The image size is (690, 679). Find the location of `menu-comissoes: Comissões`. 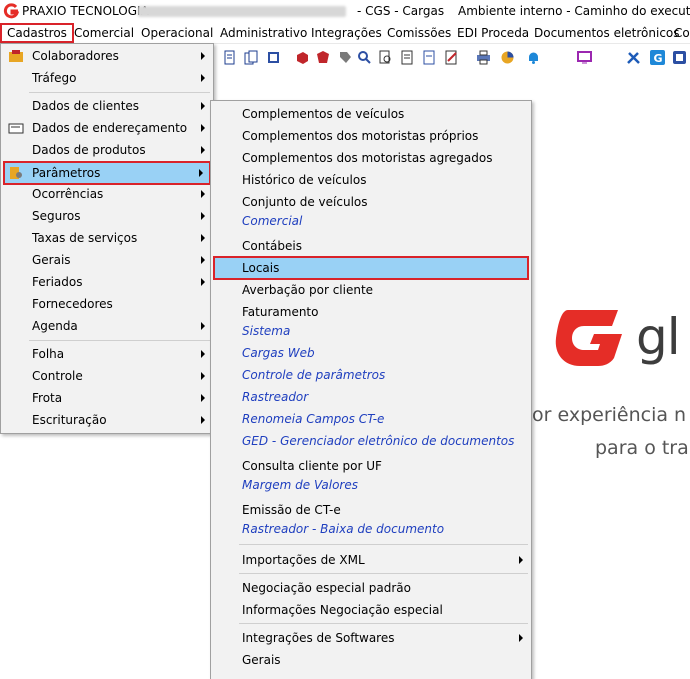

menu-comissoes: Comissões is located at coordinates (419, 33).